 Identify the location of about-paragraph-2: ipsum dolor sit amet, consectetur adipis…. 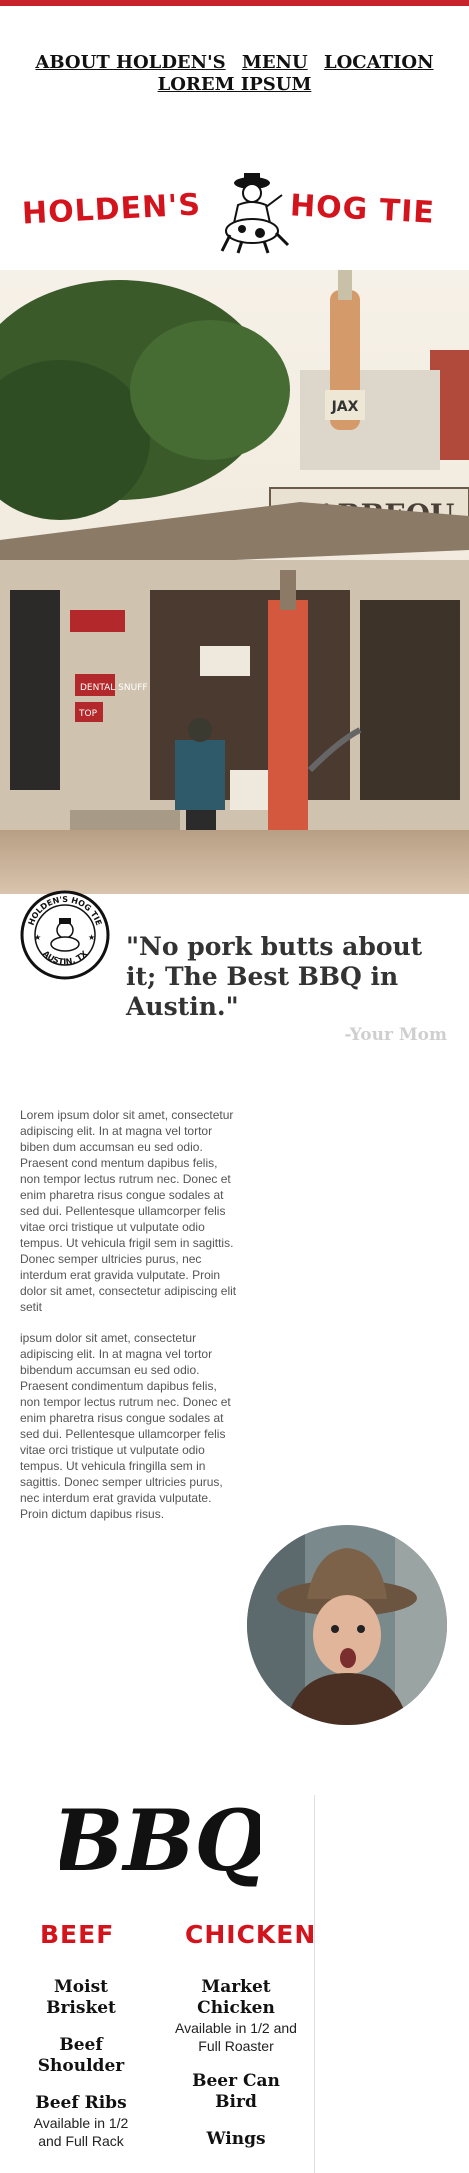
(125, 1426).